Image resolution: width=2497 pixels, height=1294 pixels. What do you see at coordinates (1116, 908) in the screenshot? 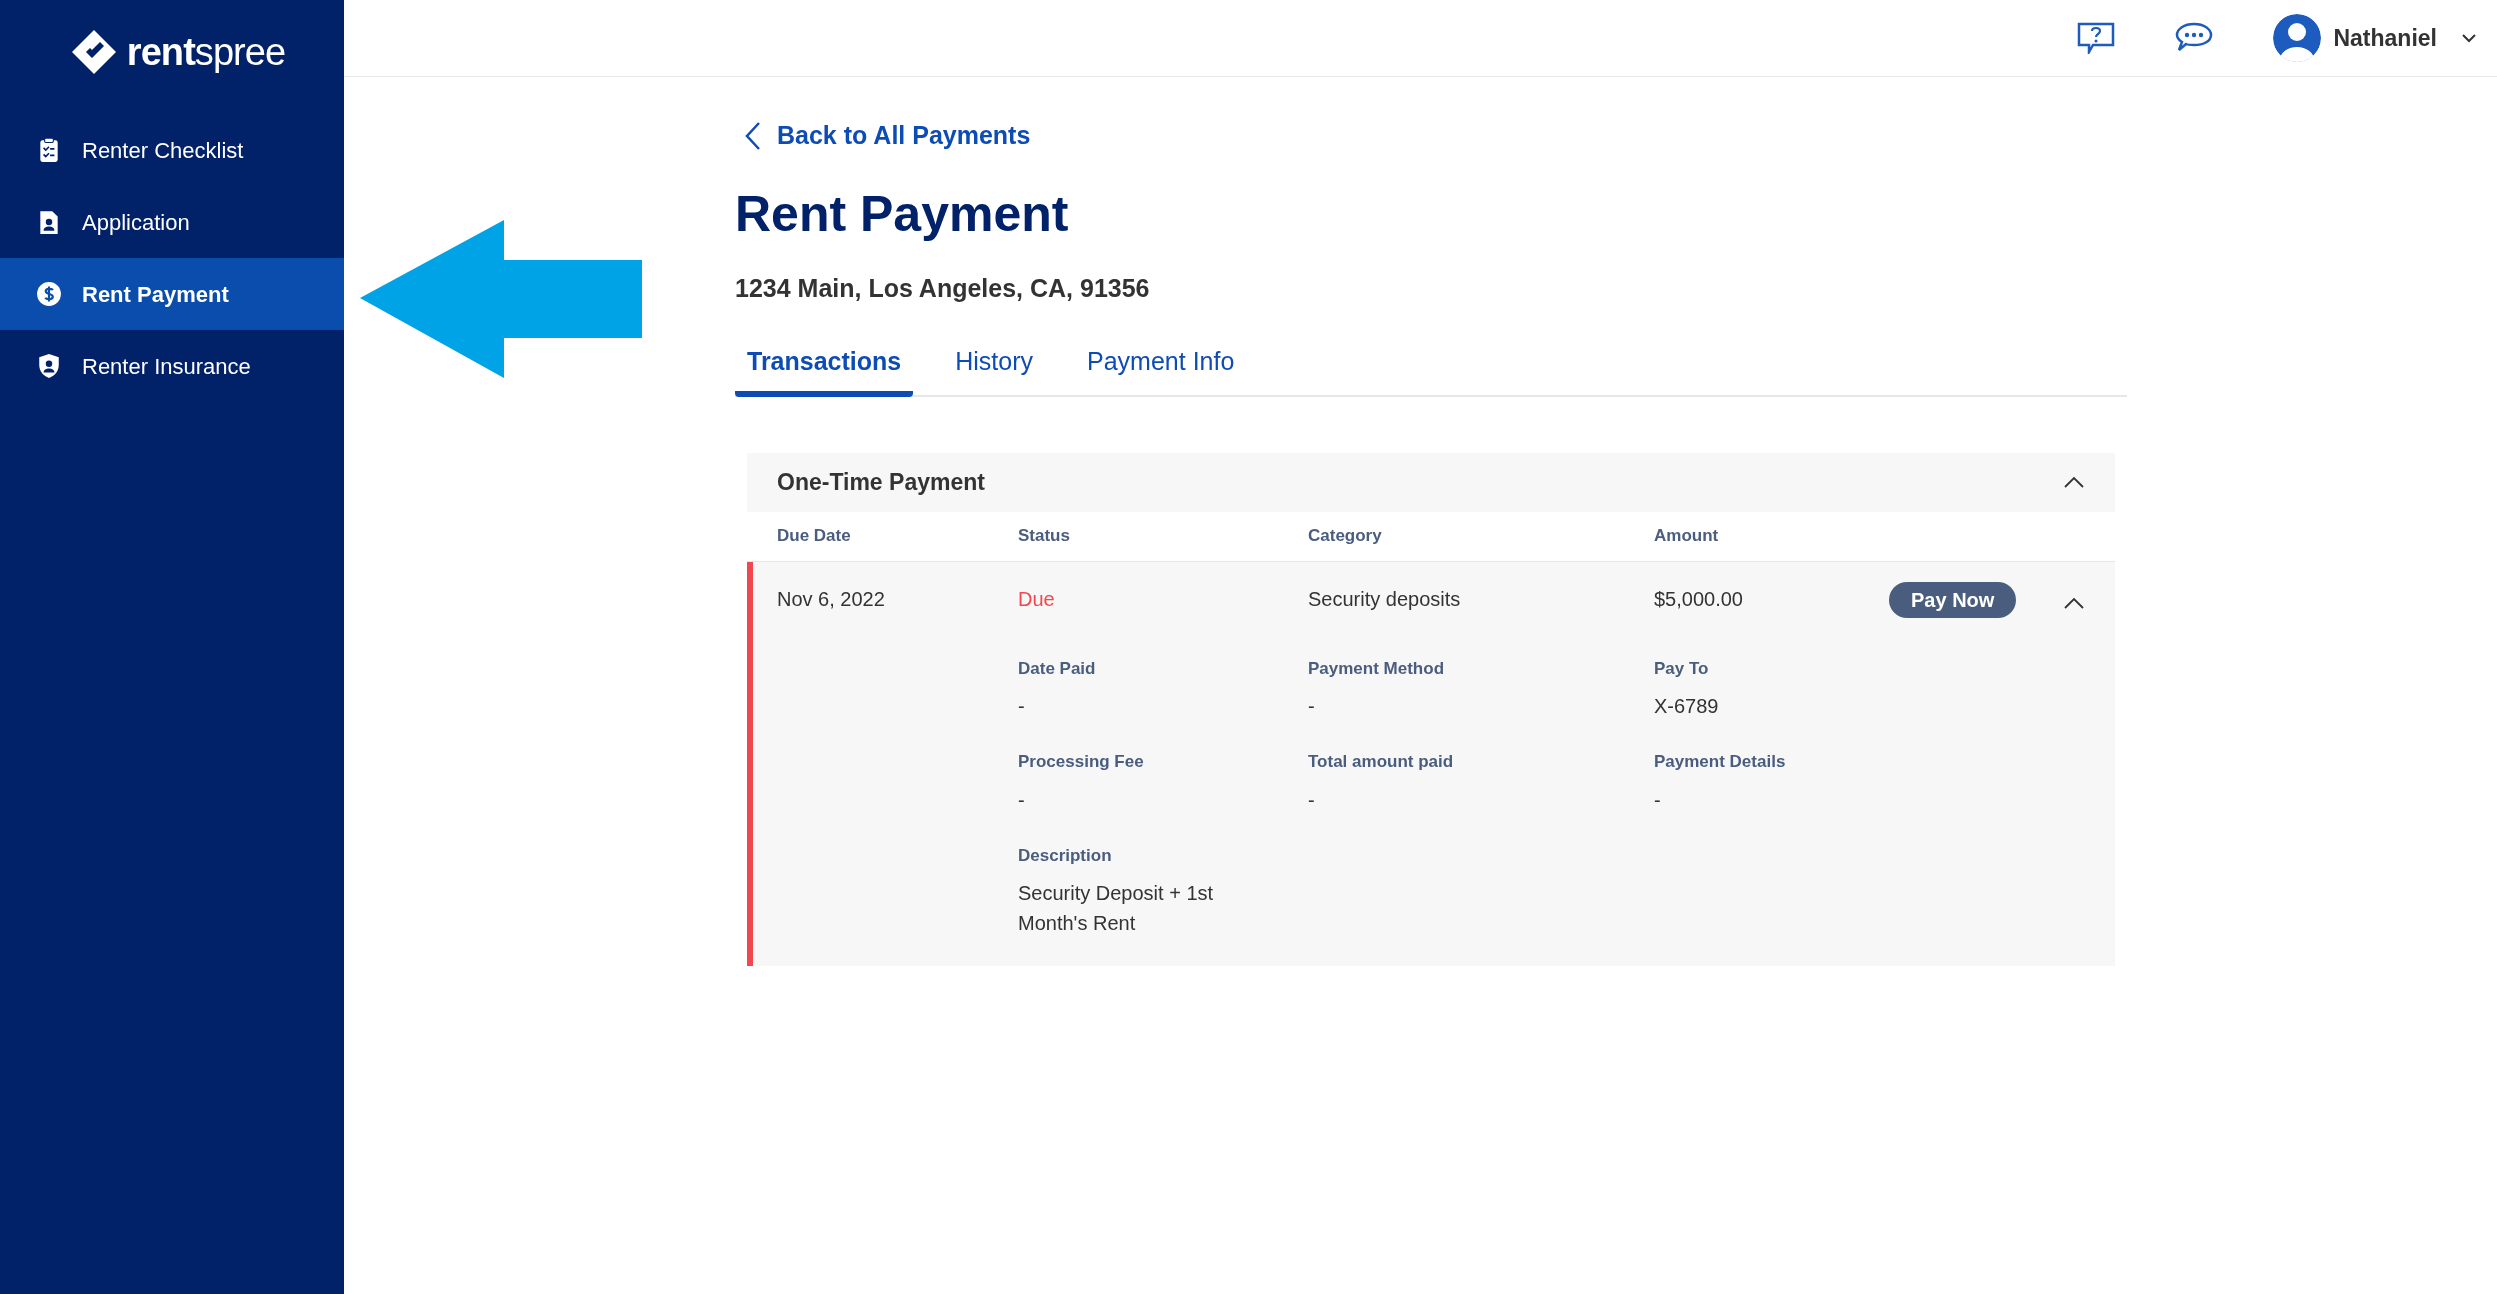
I see `detail-value: Security Deposit + 1st Month's Rent` at bounding box center [1116, 908].